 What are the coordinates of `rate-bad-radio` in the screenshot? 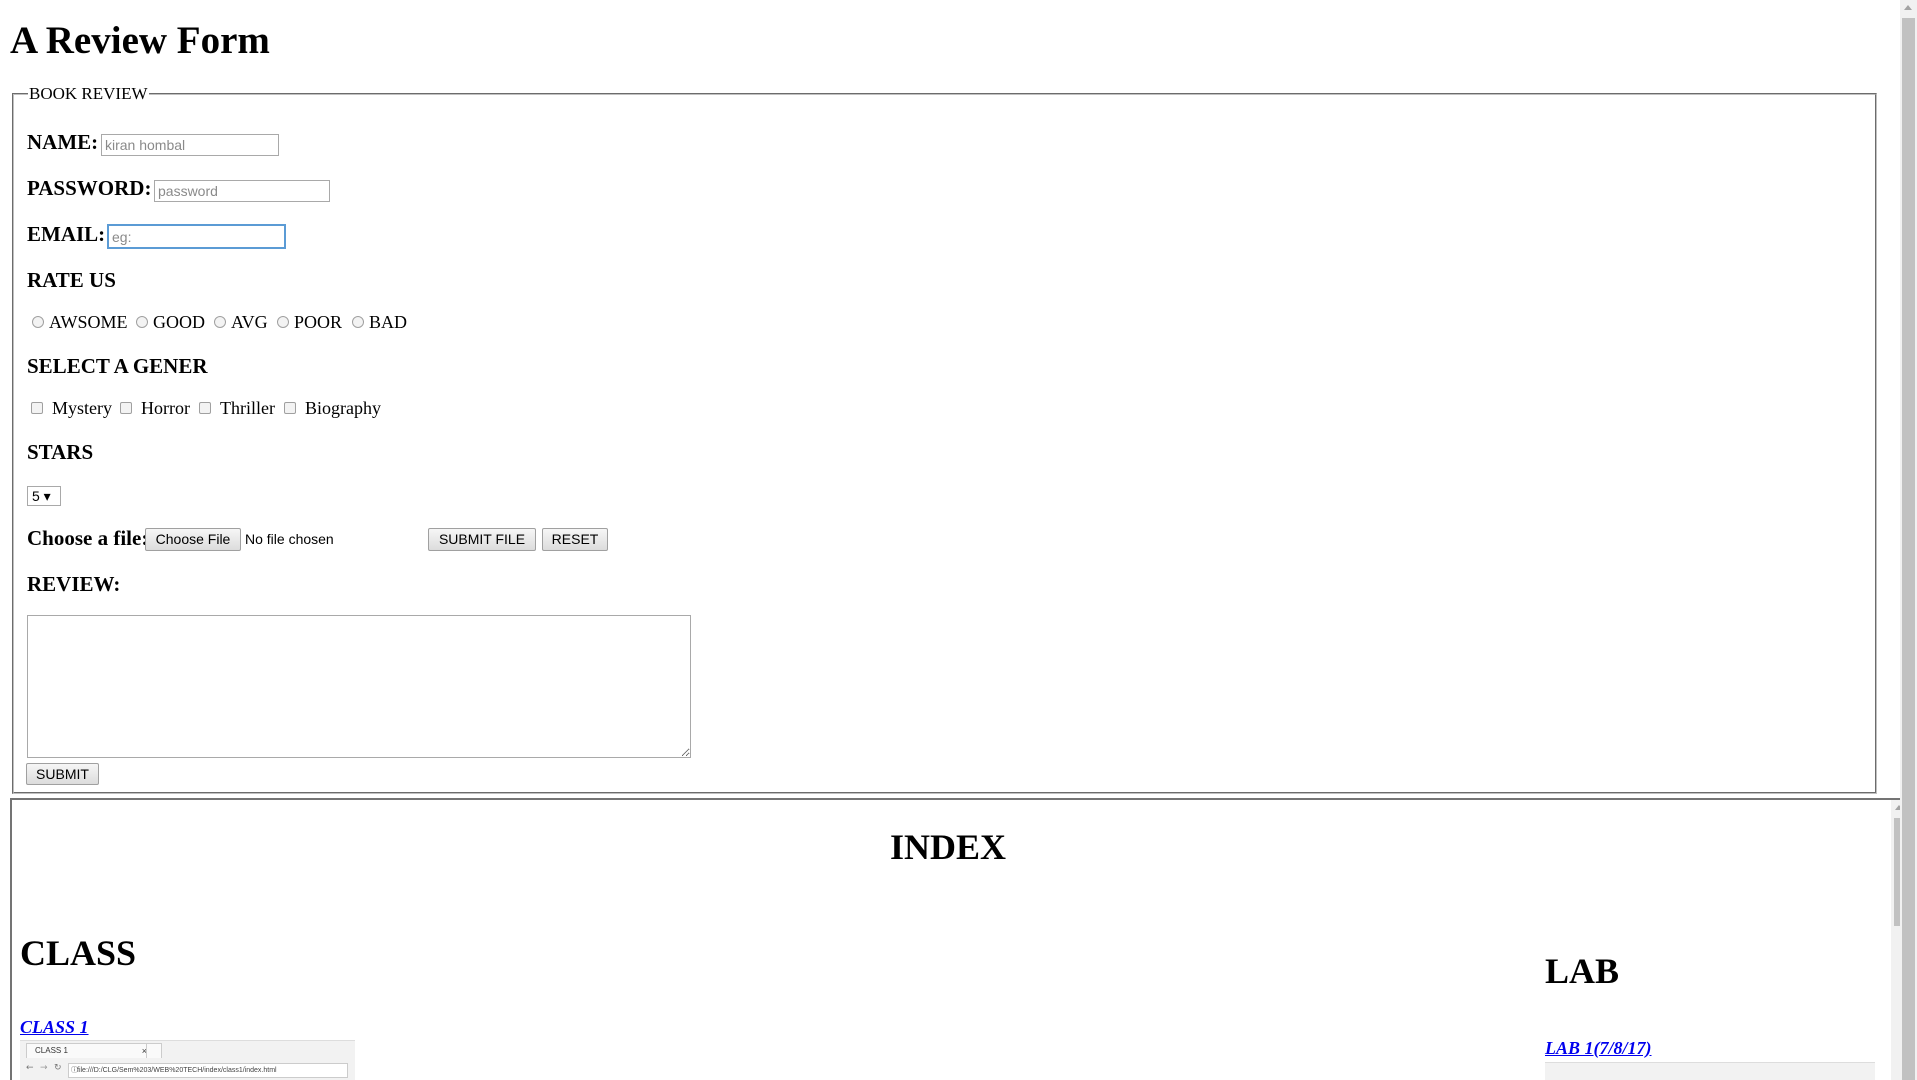 It's located at (358, 322).